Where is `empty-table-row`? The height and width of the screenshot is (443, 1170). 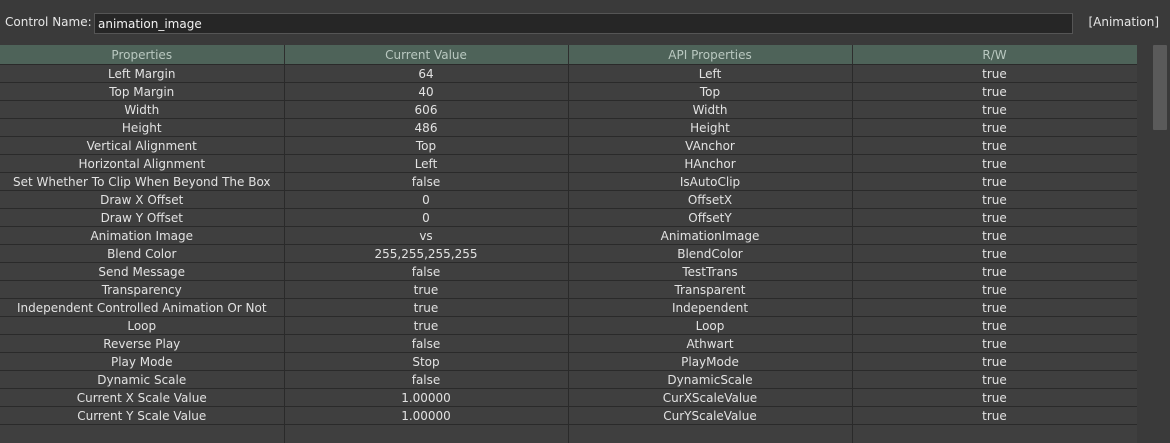 empty-table-row is located at coordinates (568, 433).